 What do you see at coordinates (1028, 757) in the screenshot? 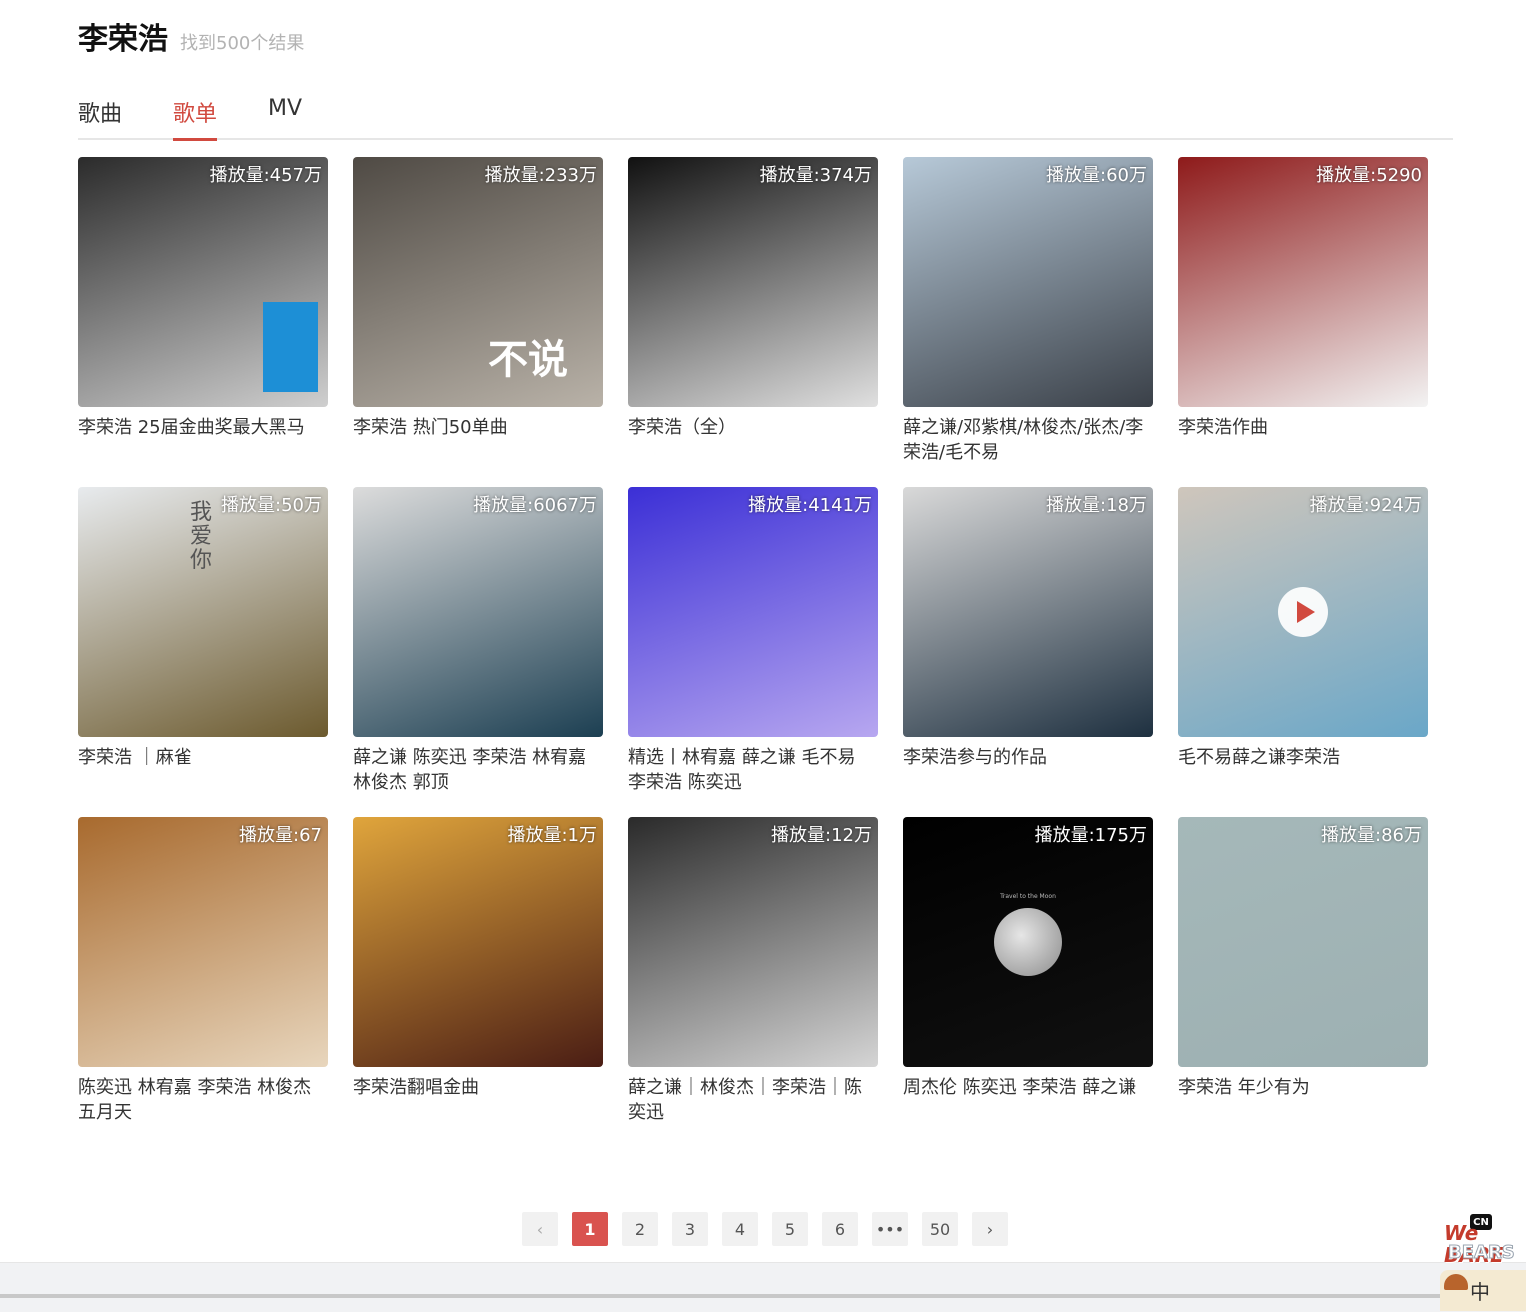
I see `playlist-title: 李荣浩参与的作品` at bounding box center [1028, 757].